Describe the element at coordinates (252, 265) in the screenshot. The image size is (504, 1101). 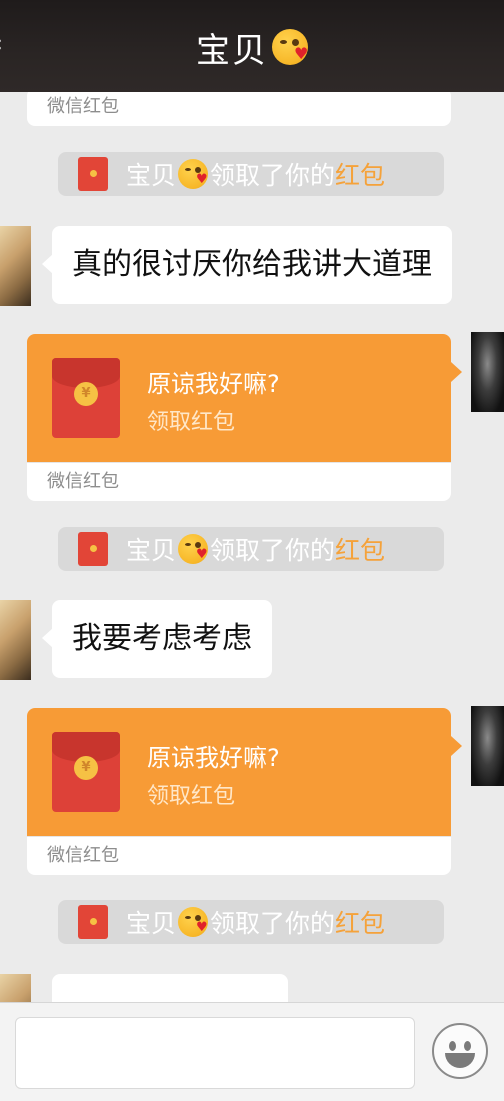
I see `message-bubble: 真的很讨厌你给我讲大道理` at that location.